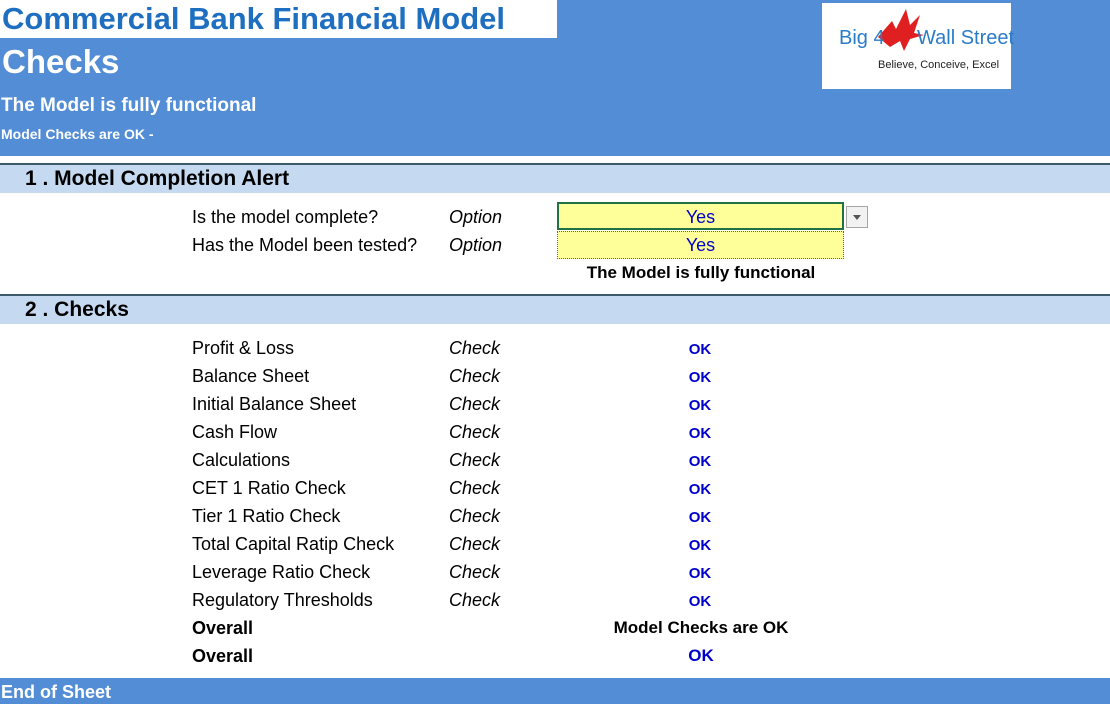 The image size is (1110, 704). Describe the element at coordinates (476, 245) in the screenshot. I see `tested-row-type: Option` at that location.